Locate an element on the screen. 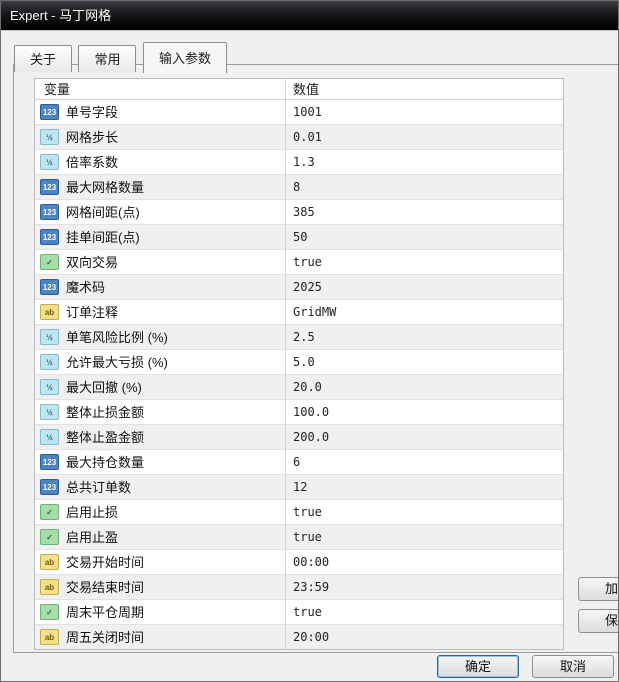 The image size is (619, 682). window-title: Expert - 马丁网格 is located at coordinates (61, 15).